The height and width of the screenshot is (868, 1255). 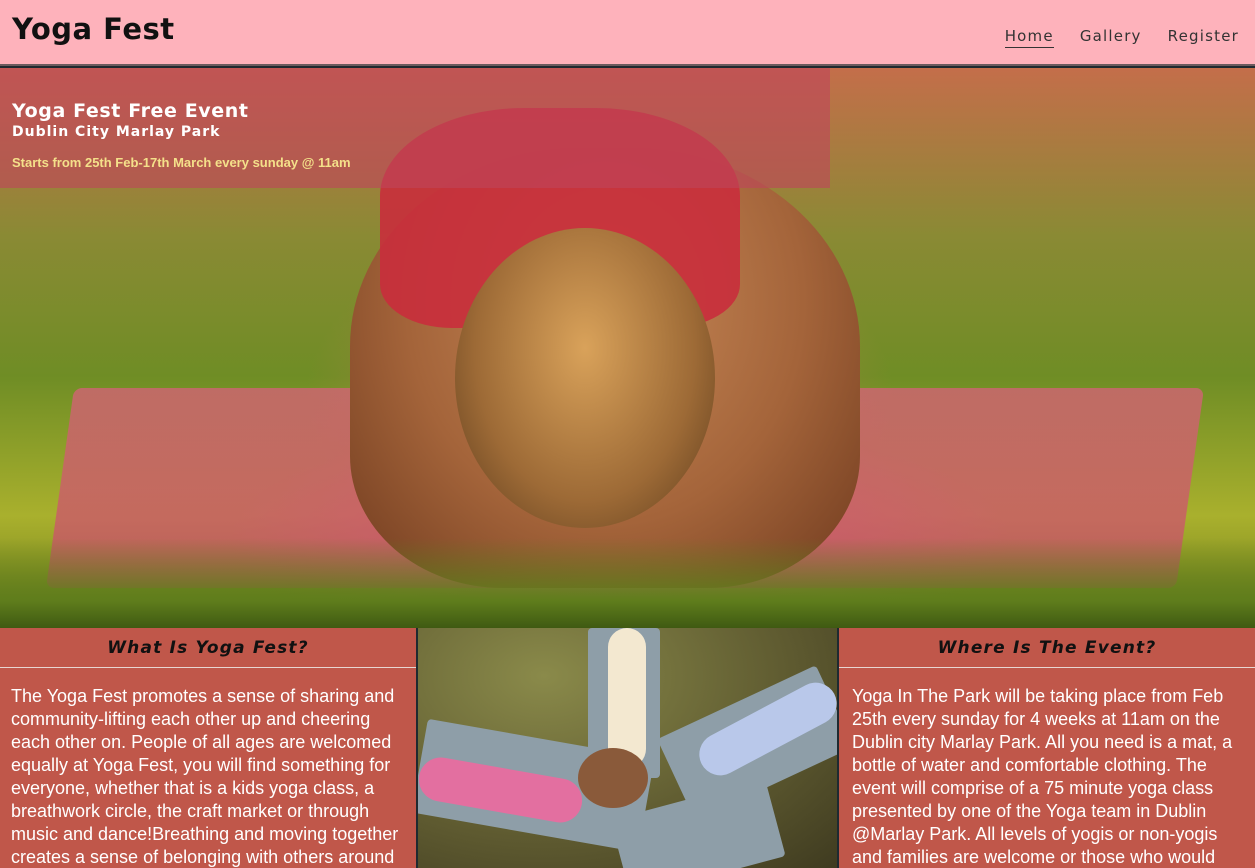 What do you see at coordinates (1111, 37) in the screenshot?
I see `nav-gallery-link: Gallery` at bounding box center [1111, 37].